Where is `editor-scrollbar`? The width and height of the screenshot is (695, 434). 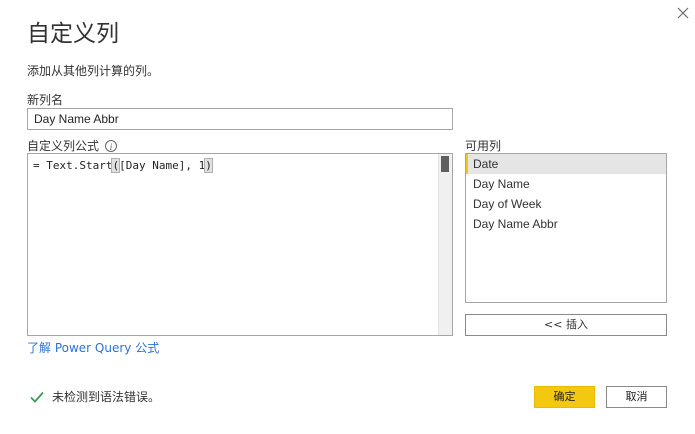 editor-scrollbar is located at coordinates (445, 244).